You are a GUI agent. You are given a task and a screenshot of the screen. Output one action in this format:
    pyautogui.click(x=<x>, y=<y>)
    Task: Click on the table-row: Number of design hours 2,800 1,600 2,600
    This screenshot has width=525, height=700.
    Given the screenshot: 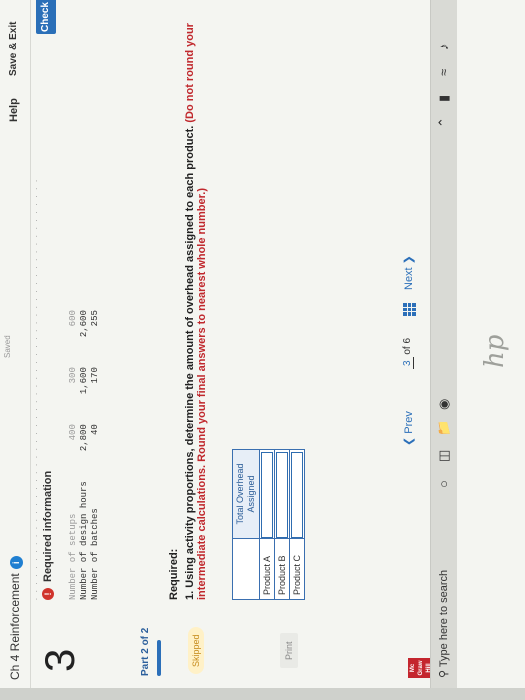 What is the action you would take?
    pyautogui.click(x=84, y=455)
    